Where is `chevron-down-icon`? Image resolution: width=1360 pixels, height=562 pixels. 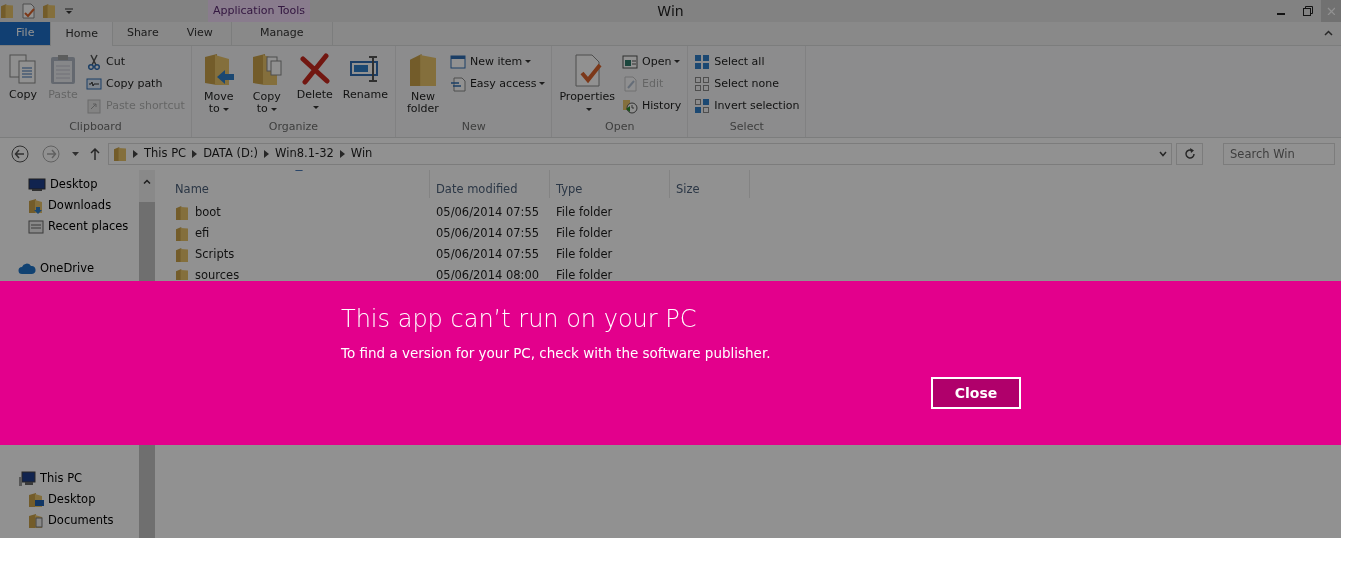 chevron-down-icon is located at coordinates (1163, 154).